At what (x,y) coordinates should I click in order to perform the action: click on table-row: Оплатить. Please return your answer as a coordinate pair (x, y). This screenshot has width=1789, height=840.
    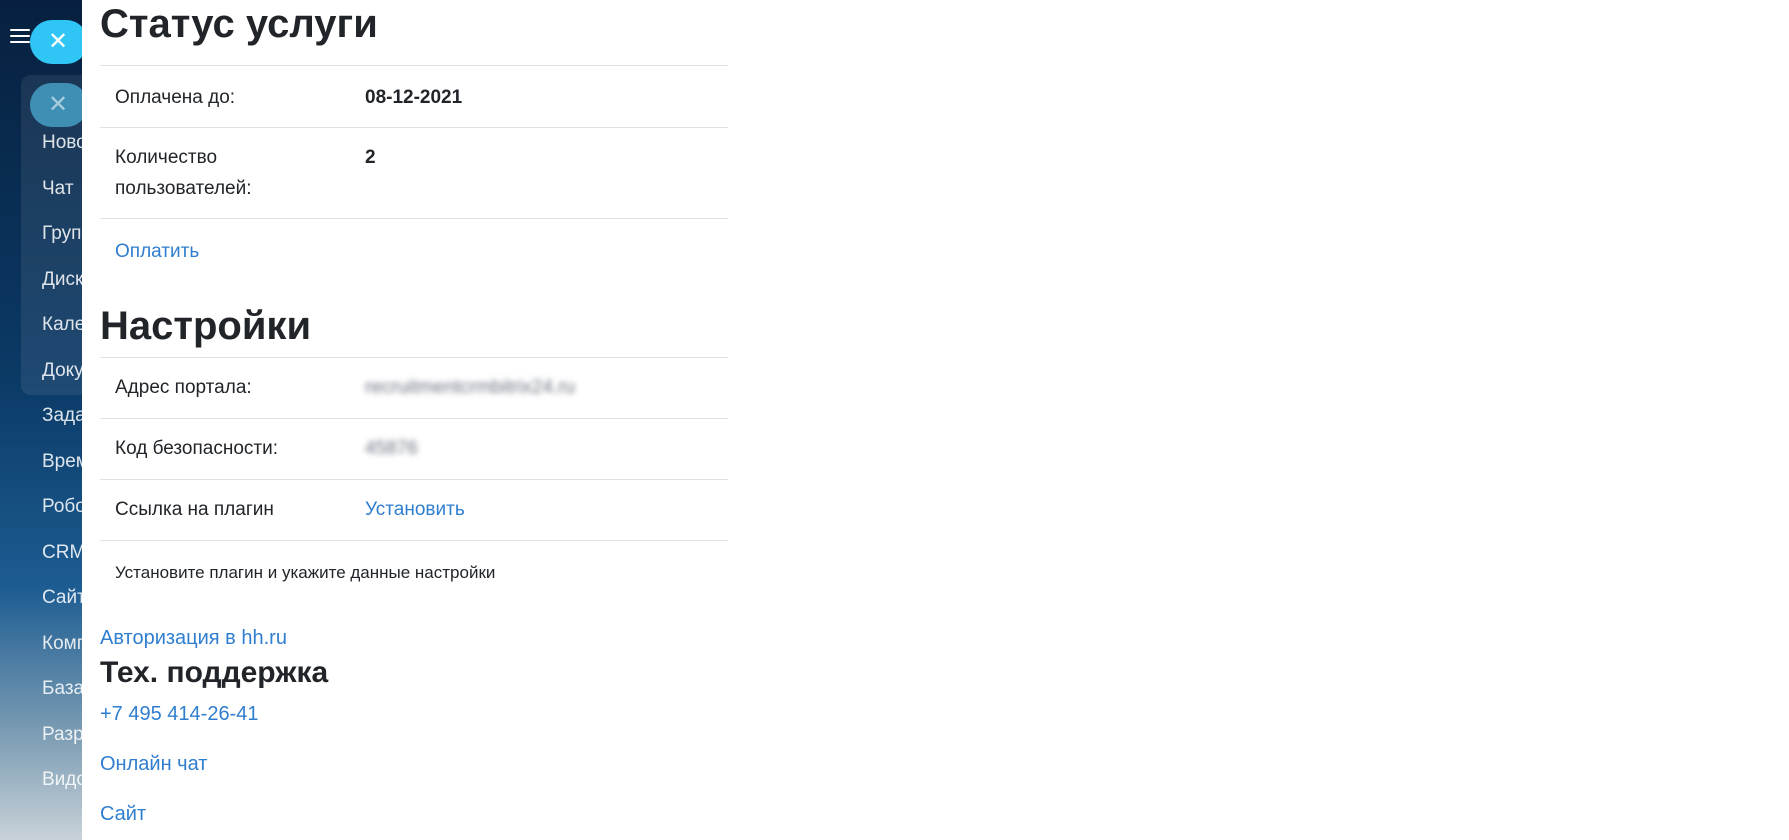
    Looking at the image, I should click on (414, 250).